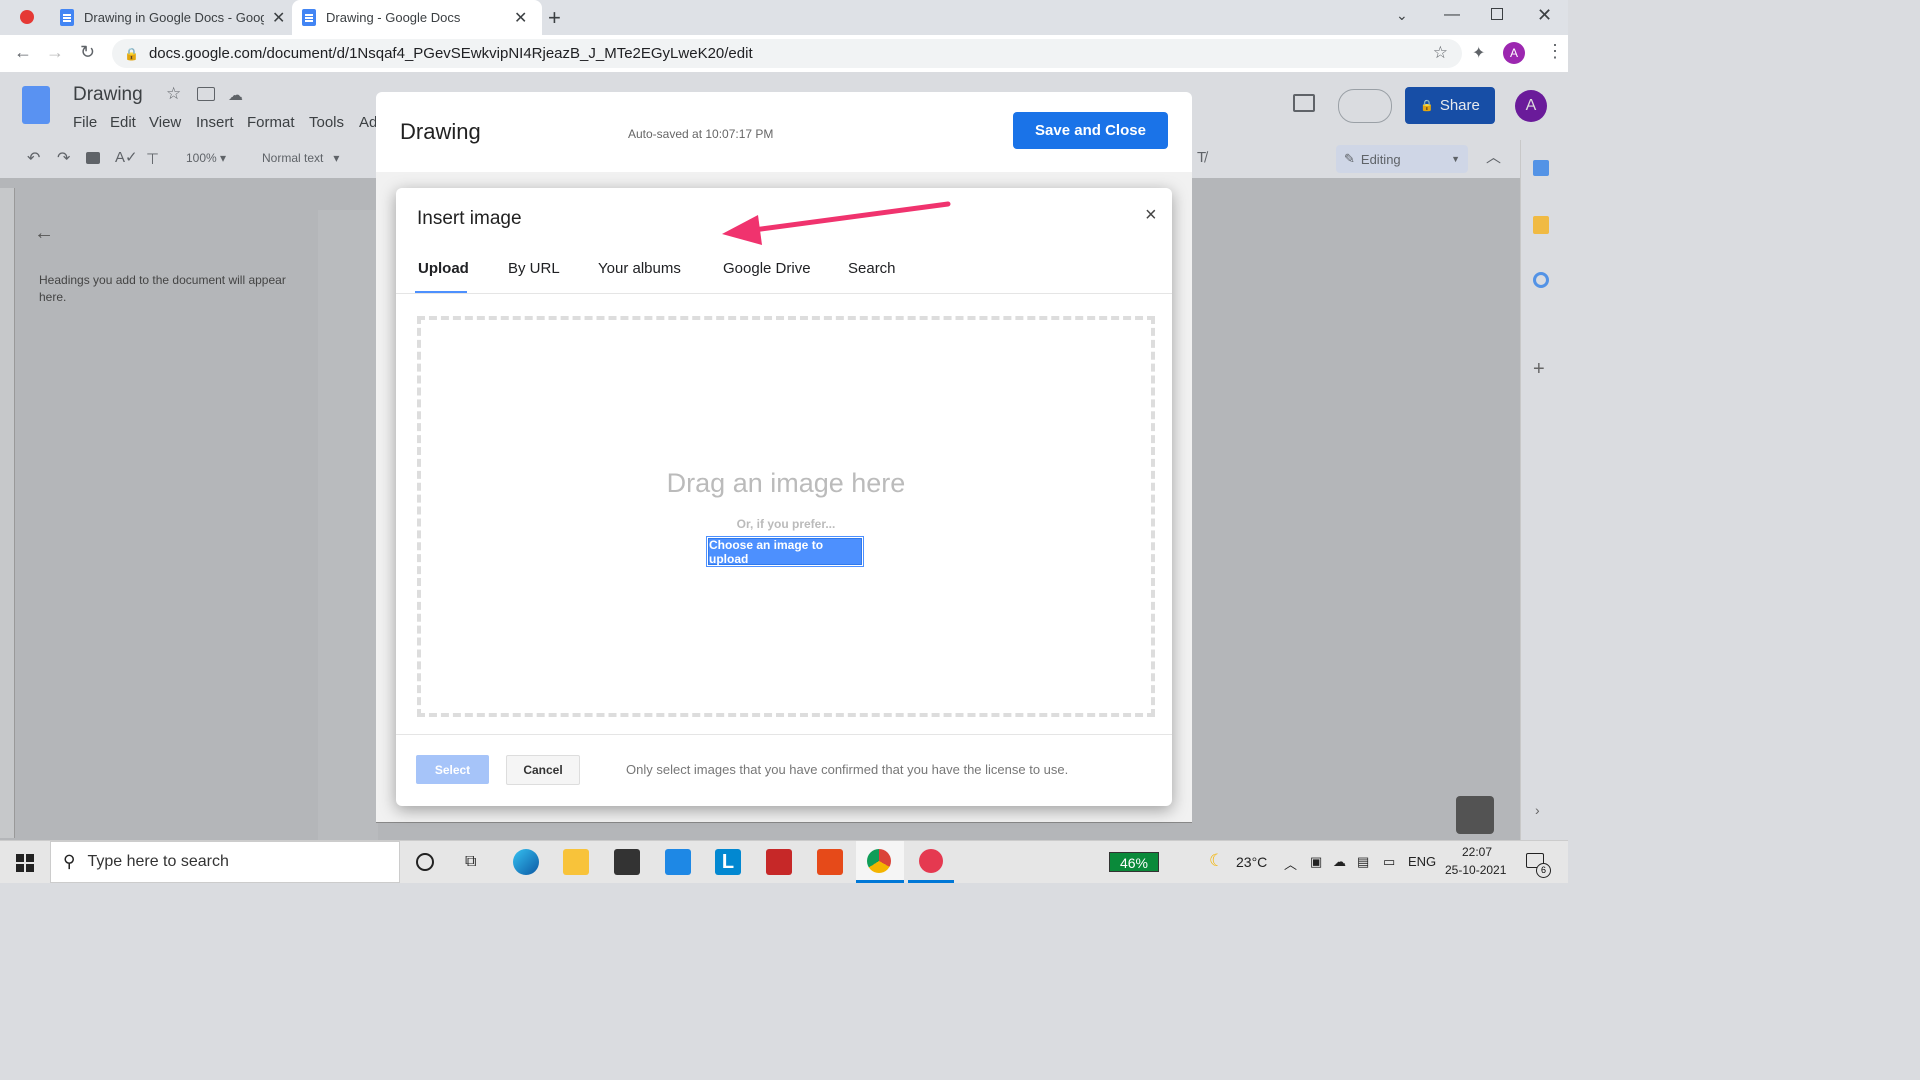 Image resolution: width=1920 pixels, height=1080 pixels. I want to click on undo-icon: ↶, so click(33, 158).